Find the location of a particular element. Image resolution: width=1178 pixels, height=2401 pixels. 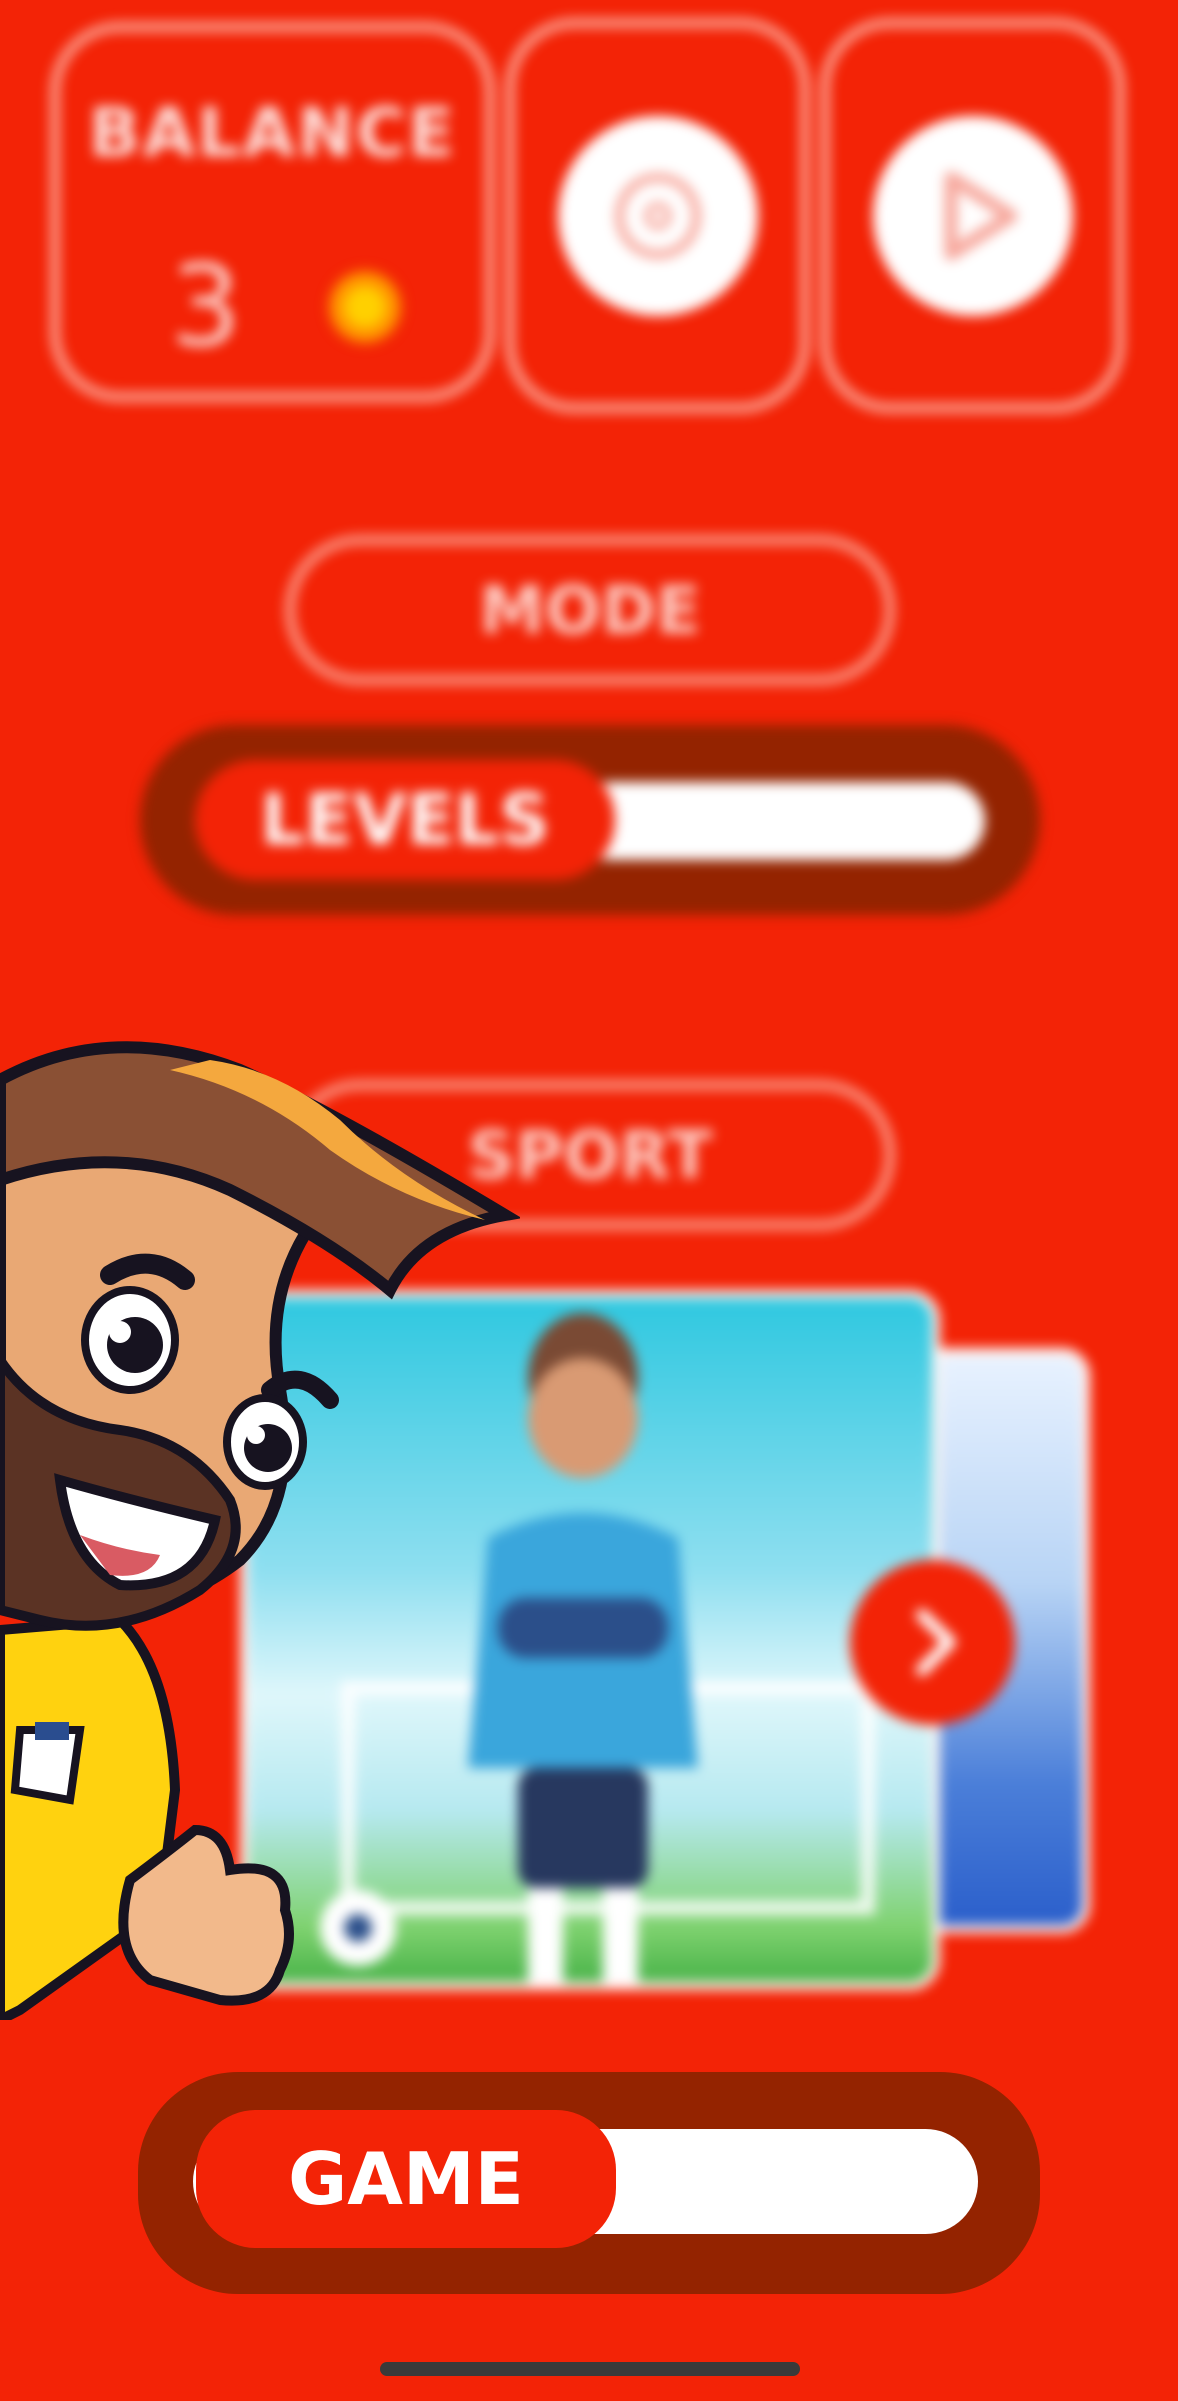

levels-toggle-knob: LEVELS is located at coordinates (405, 820).